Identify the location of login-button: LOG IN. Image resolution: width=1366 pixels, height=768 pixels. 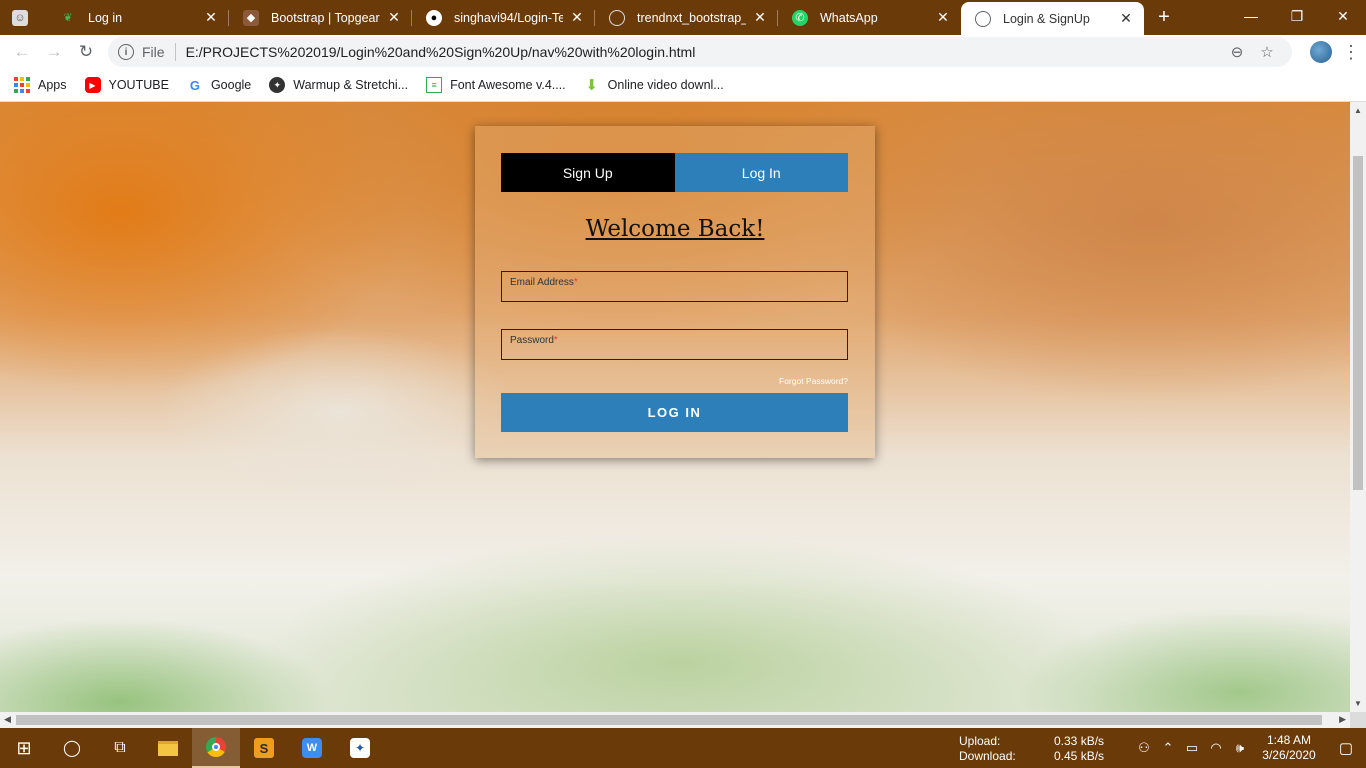
(674, 412).